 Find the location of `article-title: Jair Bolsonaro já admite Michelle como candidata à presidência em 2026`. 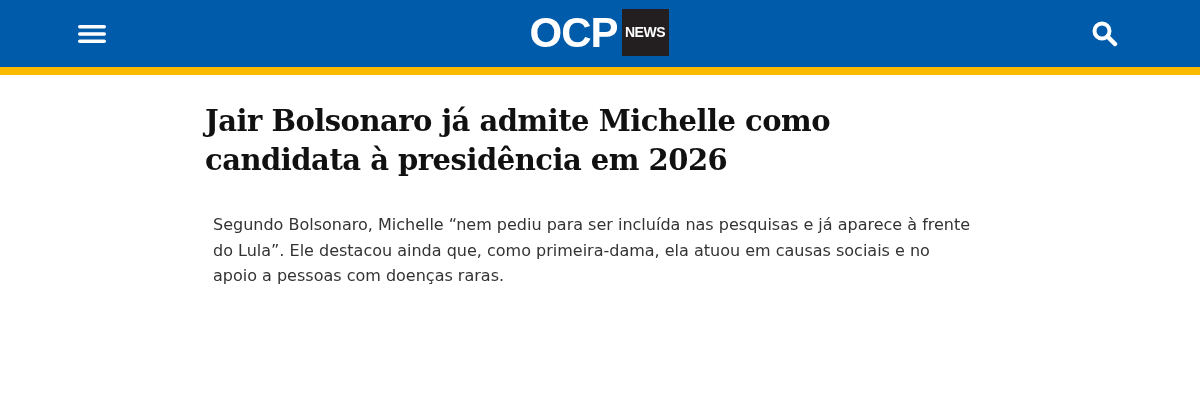

article-title: Jair Bolsonaro já admite Michelle como candidata à presidência em 2026 is located at coordinates (518, 141).